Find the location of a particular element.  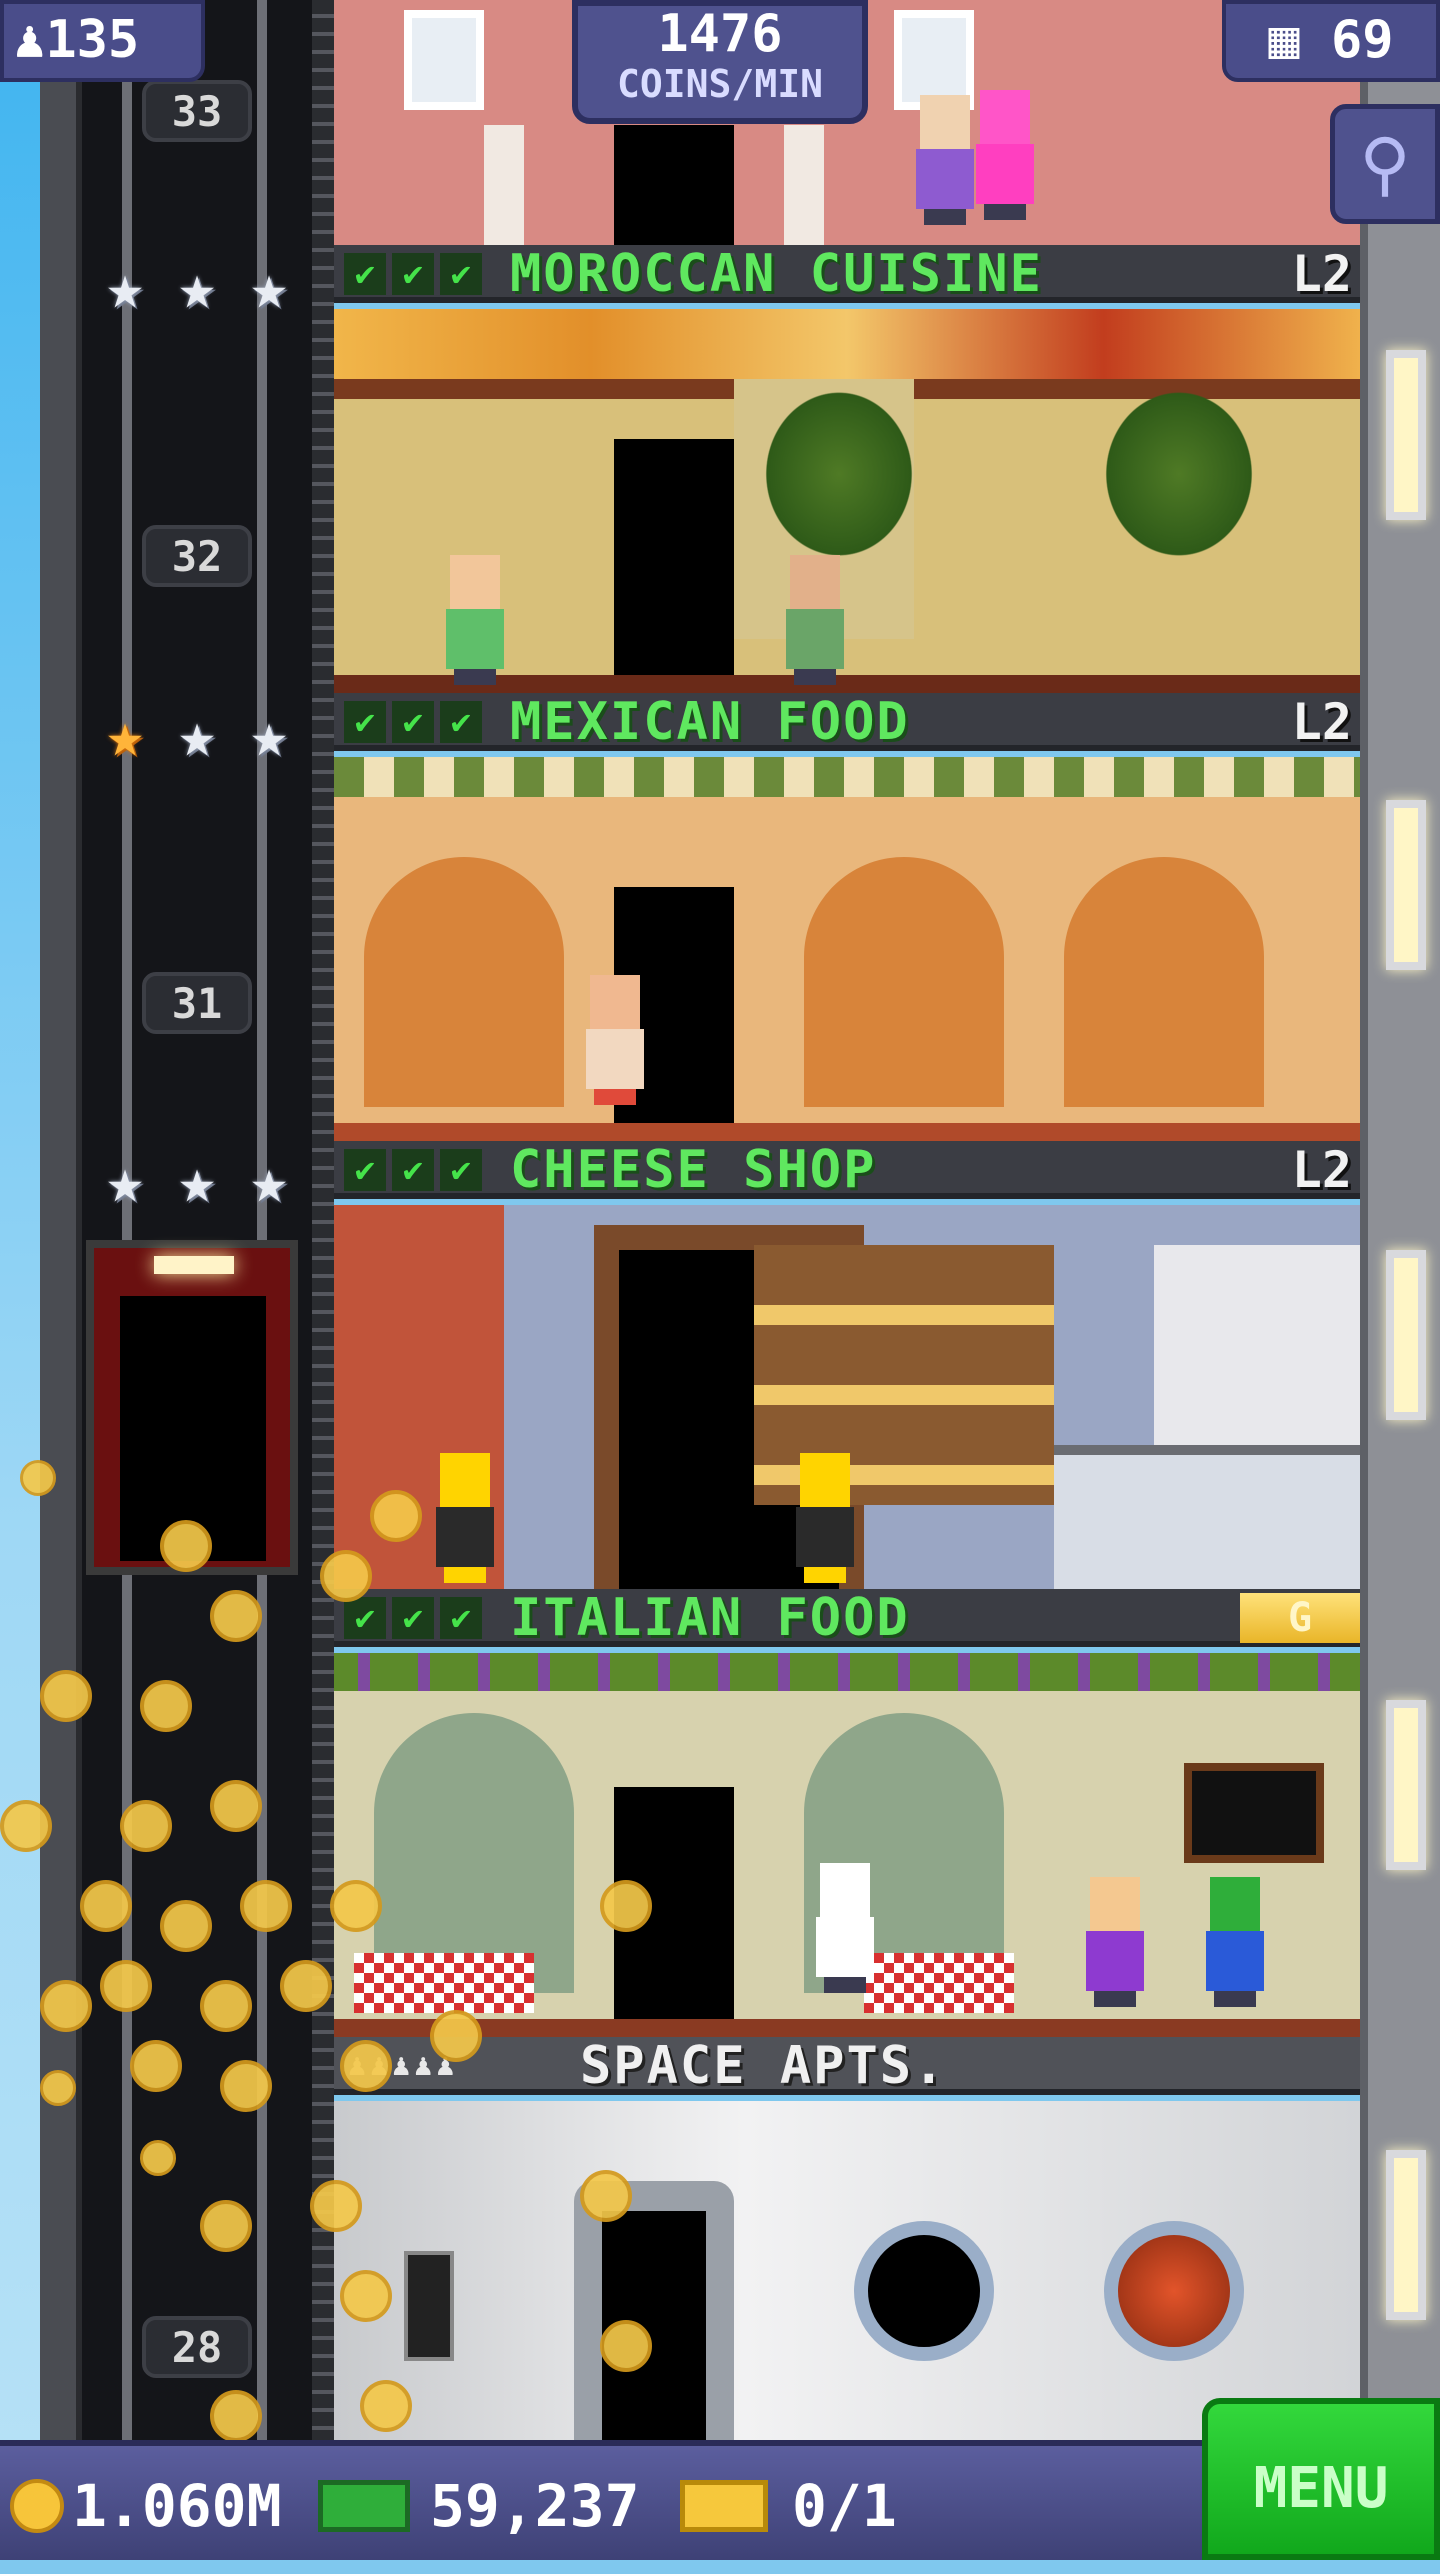

coins-balance: 1.060M is located at coordinates (146, 2506).